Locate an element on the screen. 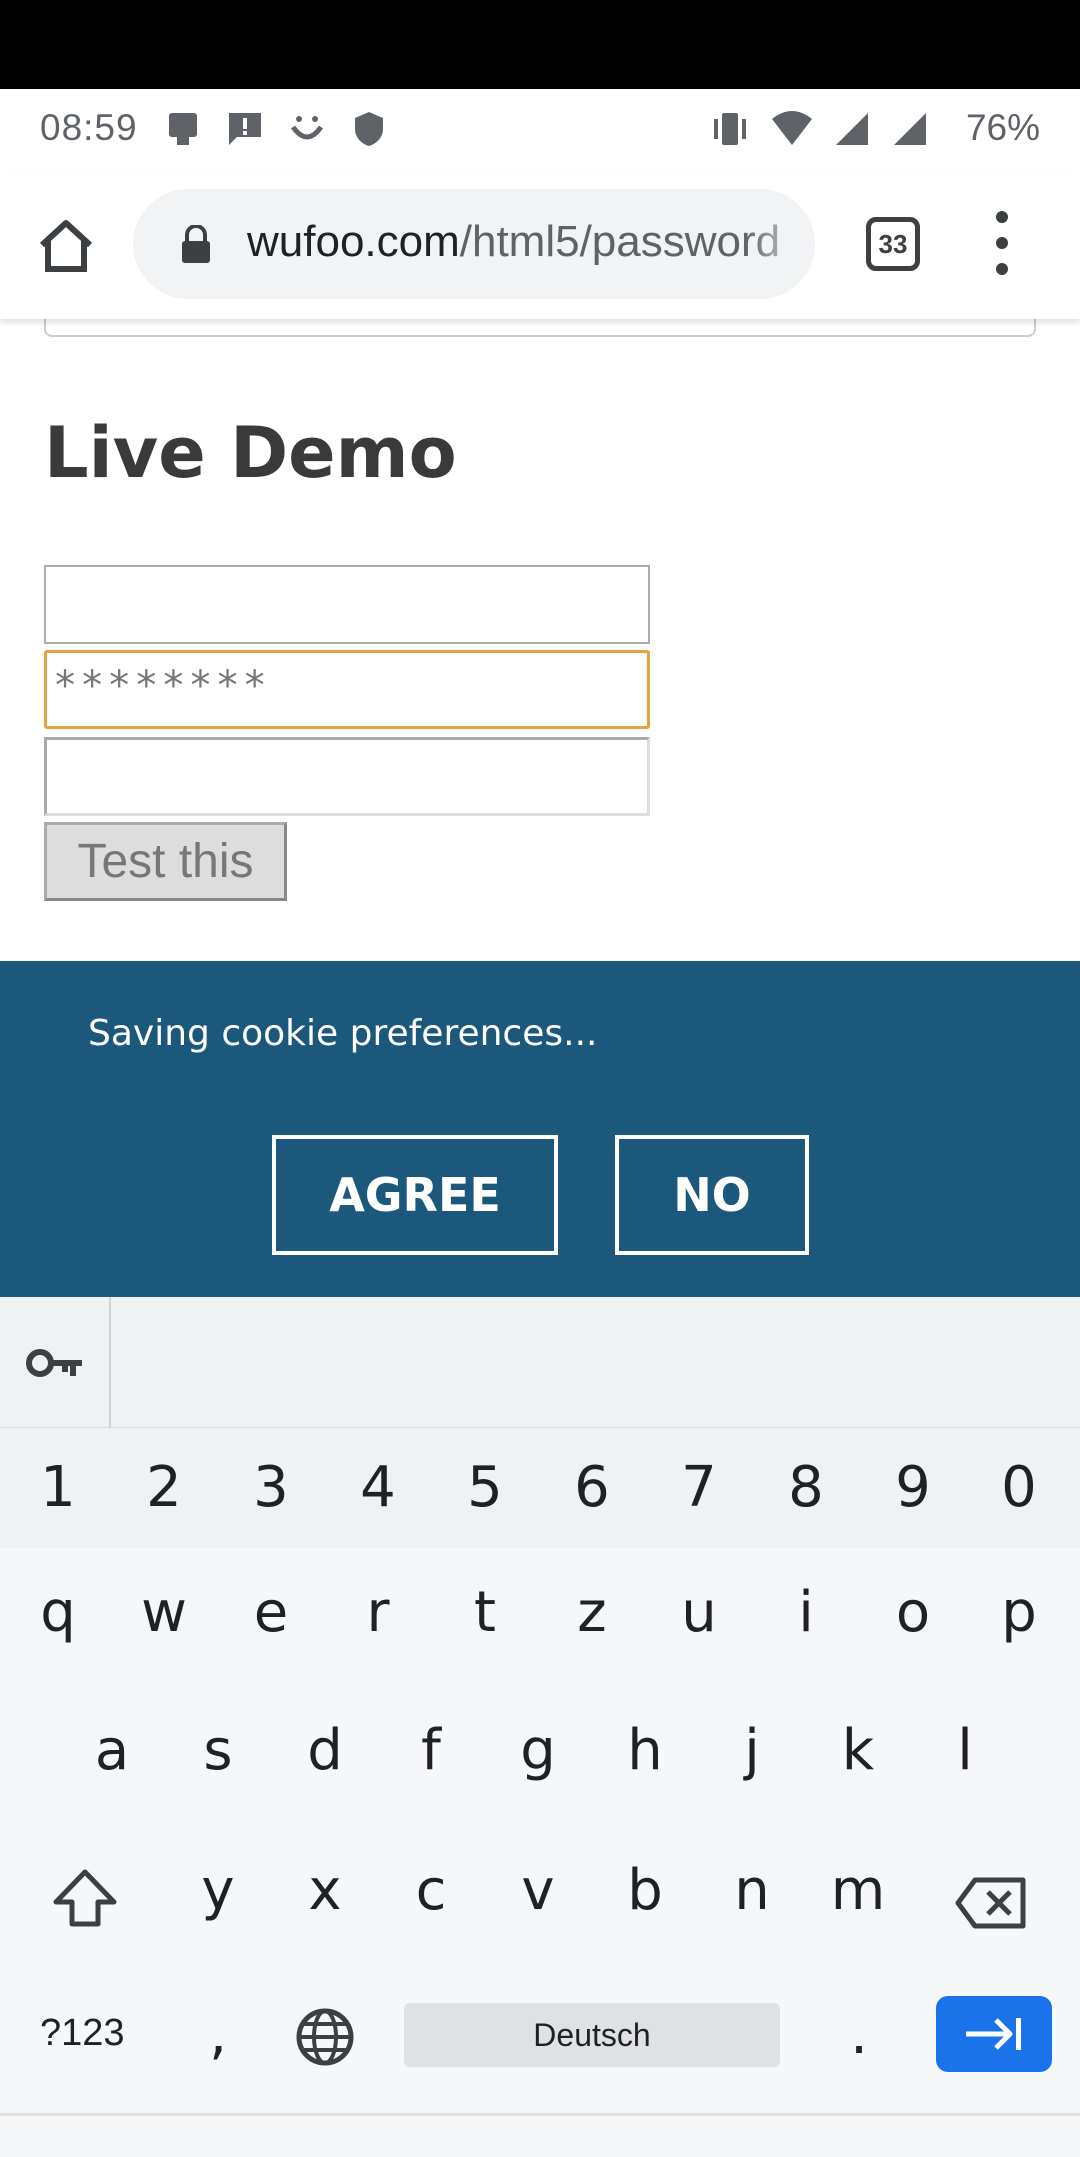 This screenshot has width=1080, height=2157. key-m: m is located at coordinates (858, 1890).